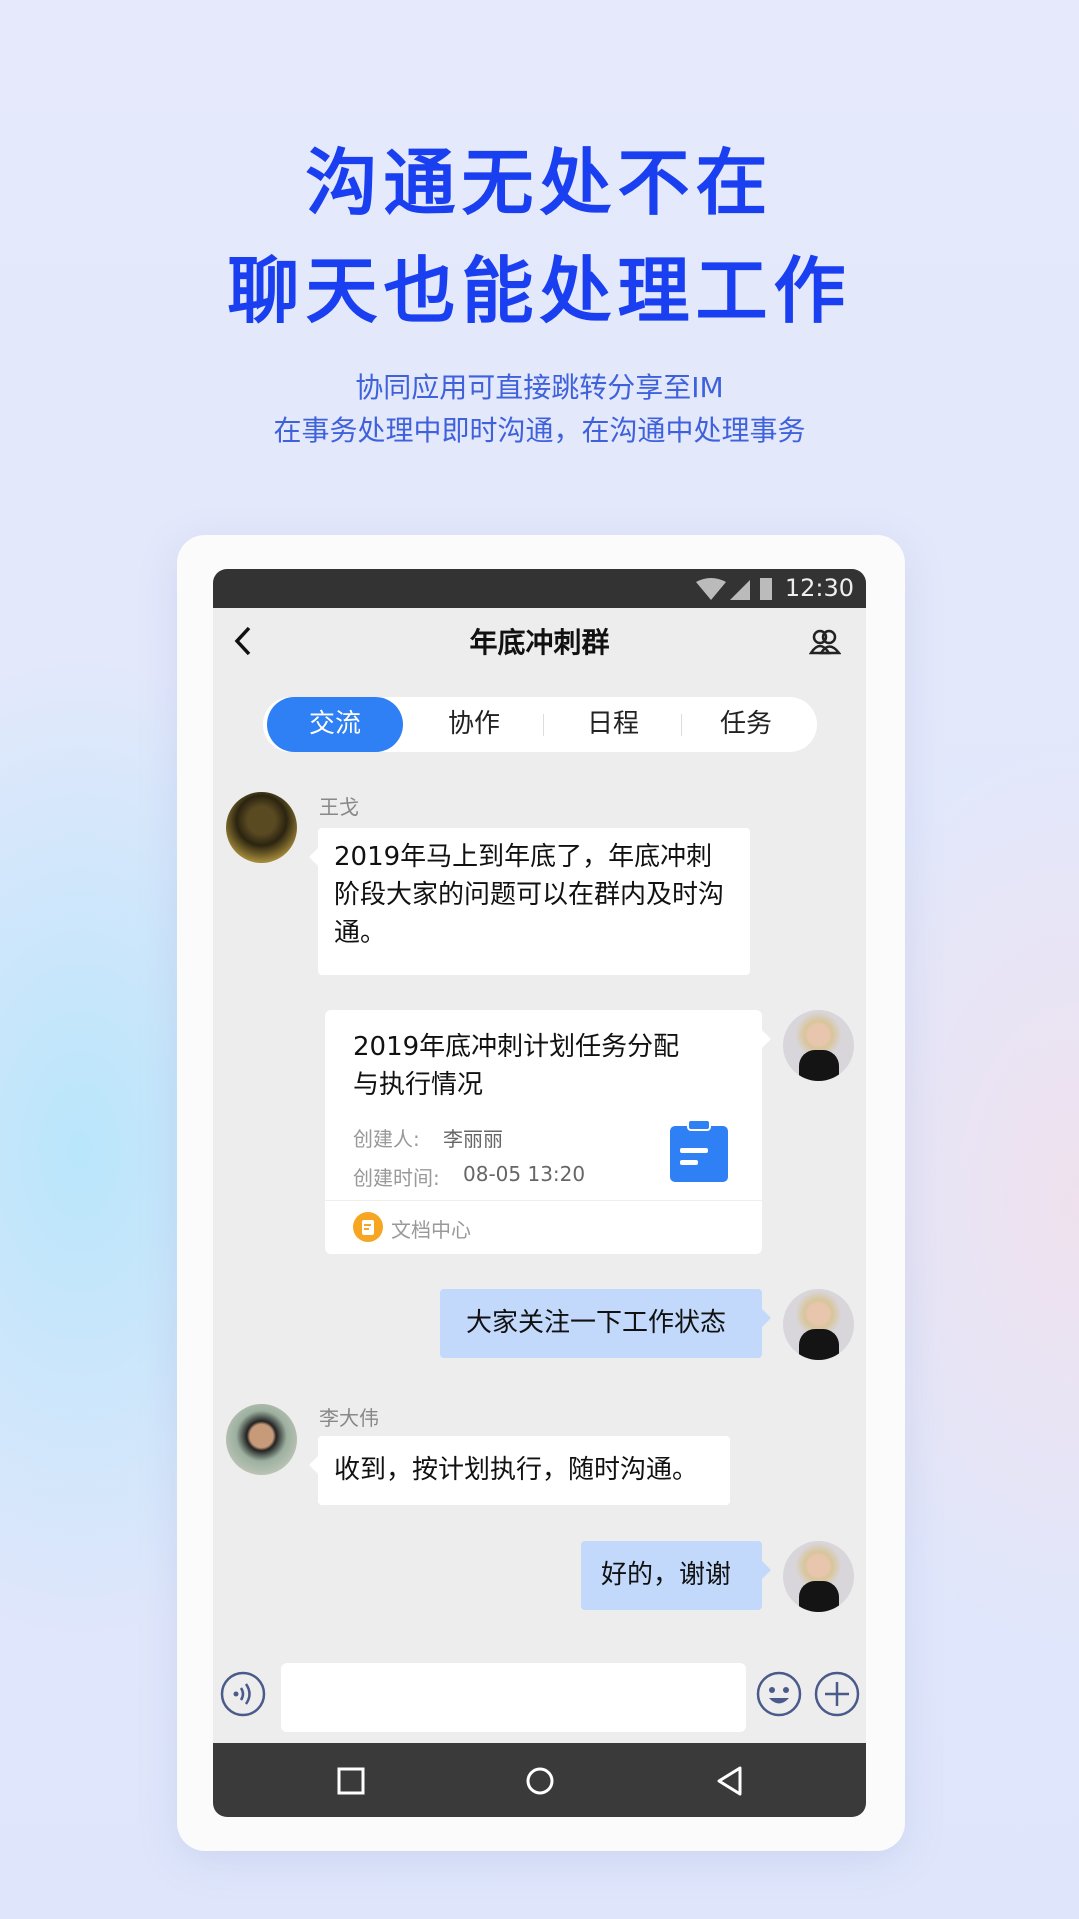  Describe the element at coordinates (368, 1227) in the screenshot. I see `document-center-icon` at that location.